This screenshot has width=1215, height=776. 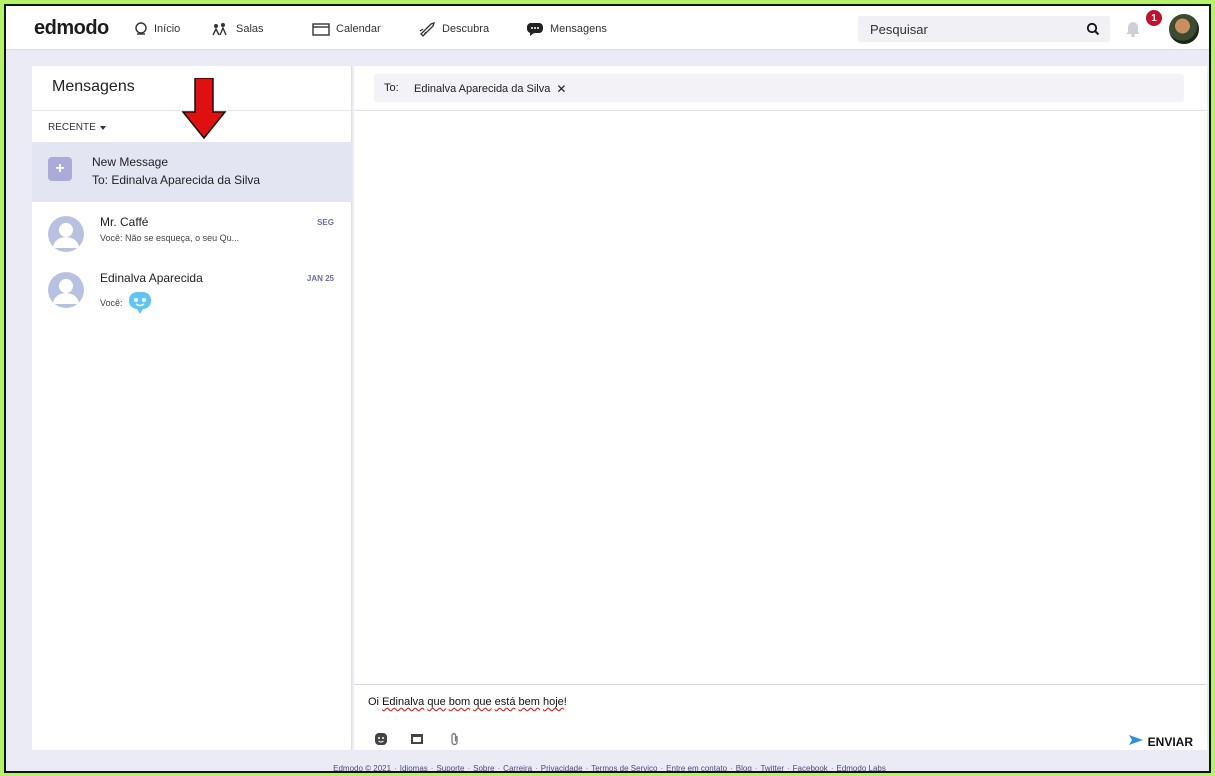 I want to click on plus-icon: +, so click(x=60, y=169).